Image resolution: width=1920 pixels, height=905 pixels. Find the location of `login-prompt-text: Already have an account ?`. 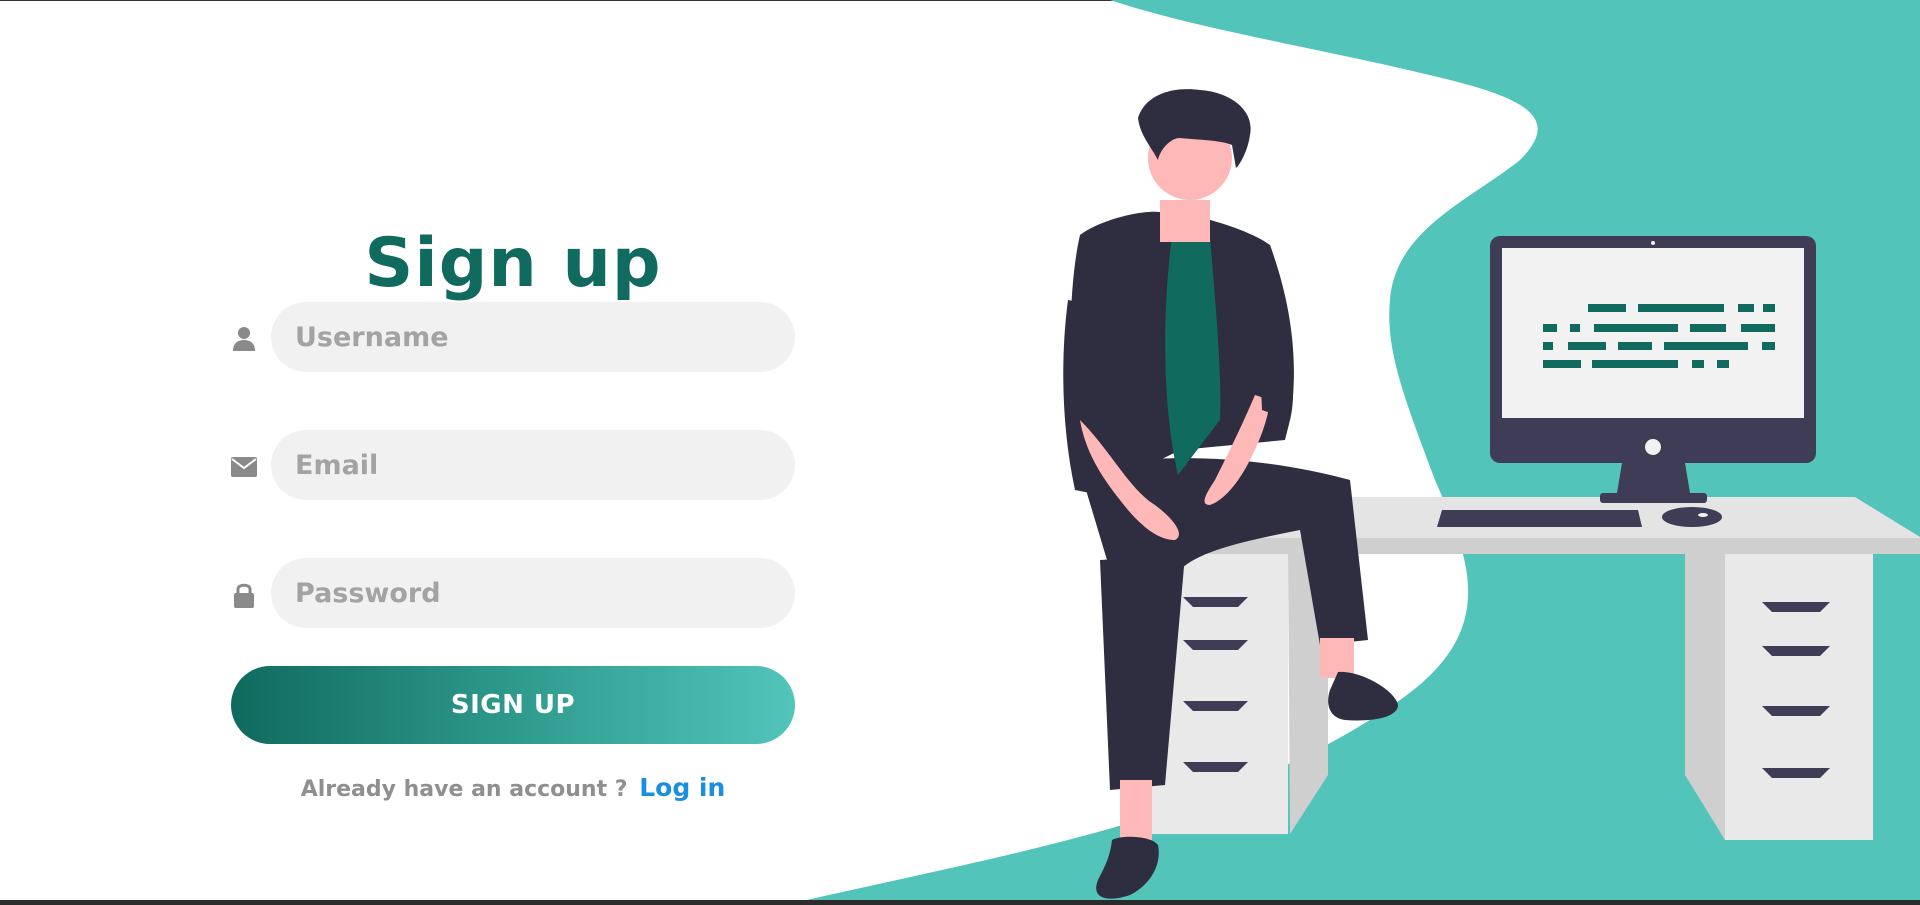

login-prompt-text: Already have an account ? is located at coordinates (464, 789).